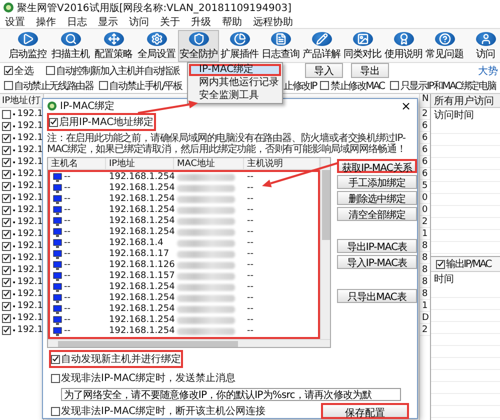 This screenshot has height=420, width=500. Describe the element at coordinates (235, 70) in the screenshot. I see `menu-item: IP-MAC绑定` at that location.